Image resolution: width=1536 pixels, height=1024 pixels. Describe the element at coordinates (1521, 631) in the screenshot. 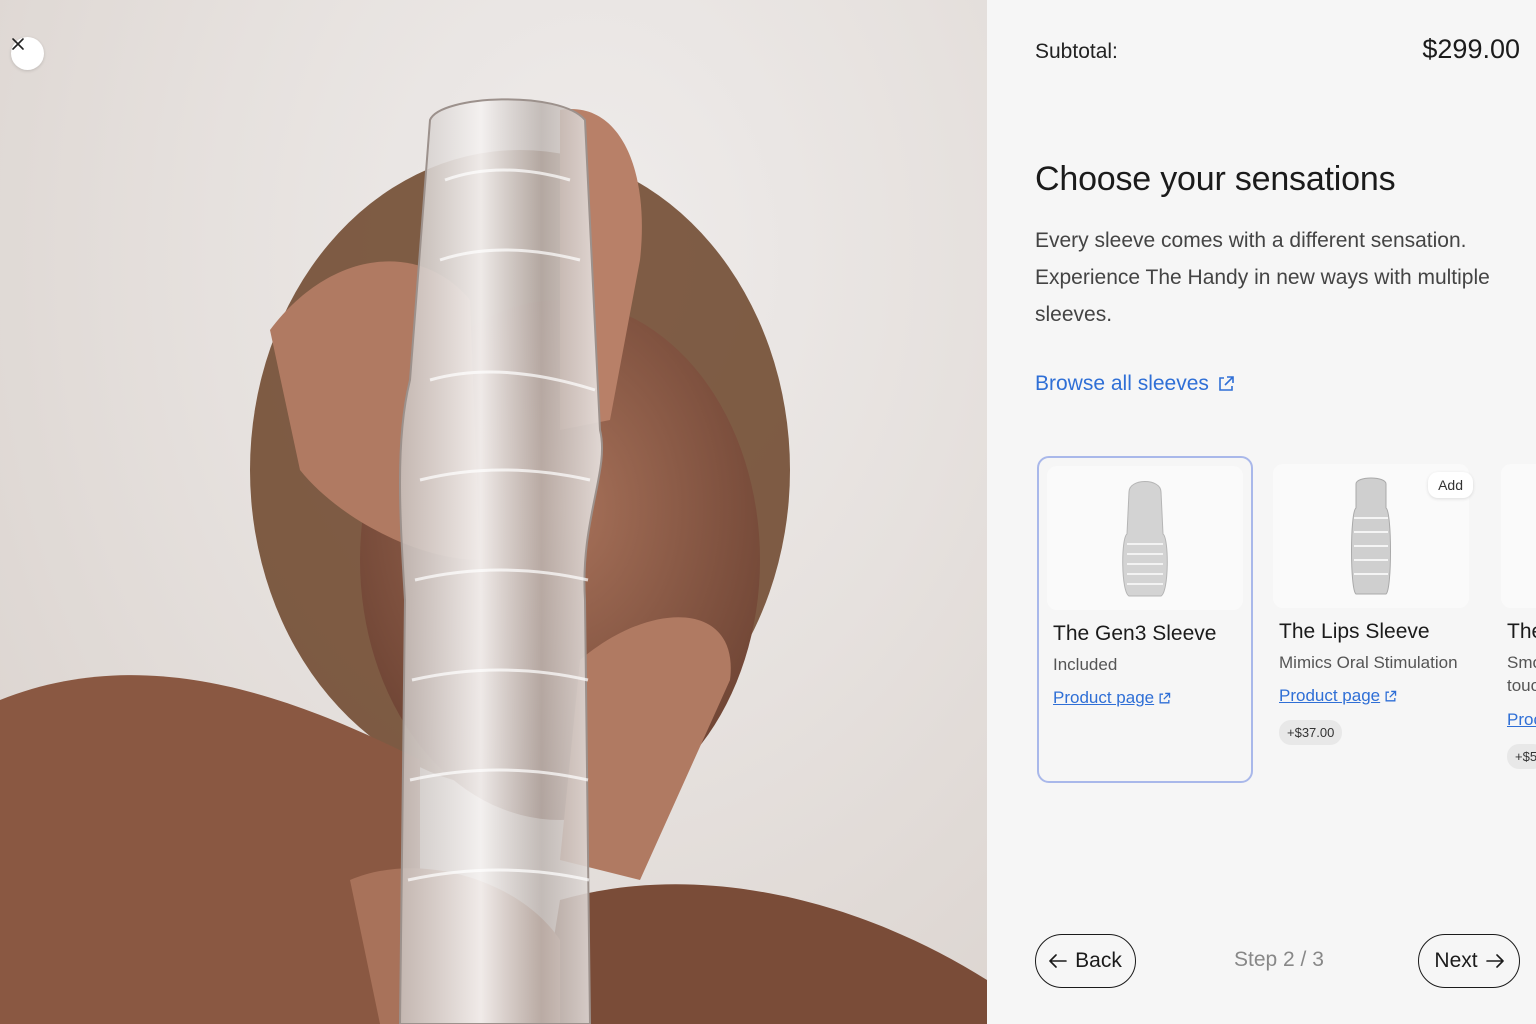

I see `sleeve-name: The` at that location.